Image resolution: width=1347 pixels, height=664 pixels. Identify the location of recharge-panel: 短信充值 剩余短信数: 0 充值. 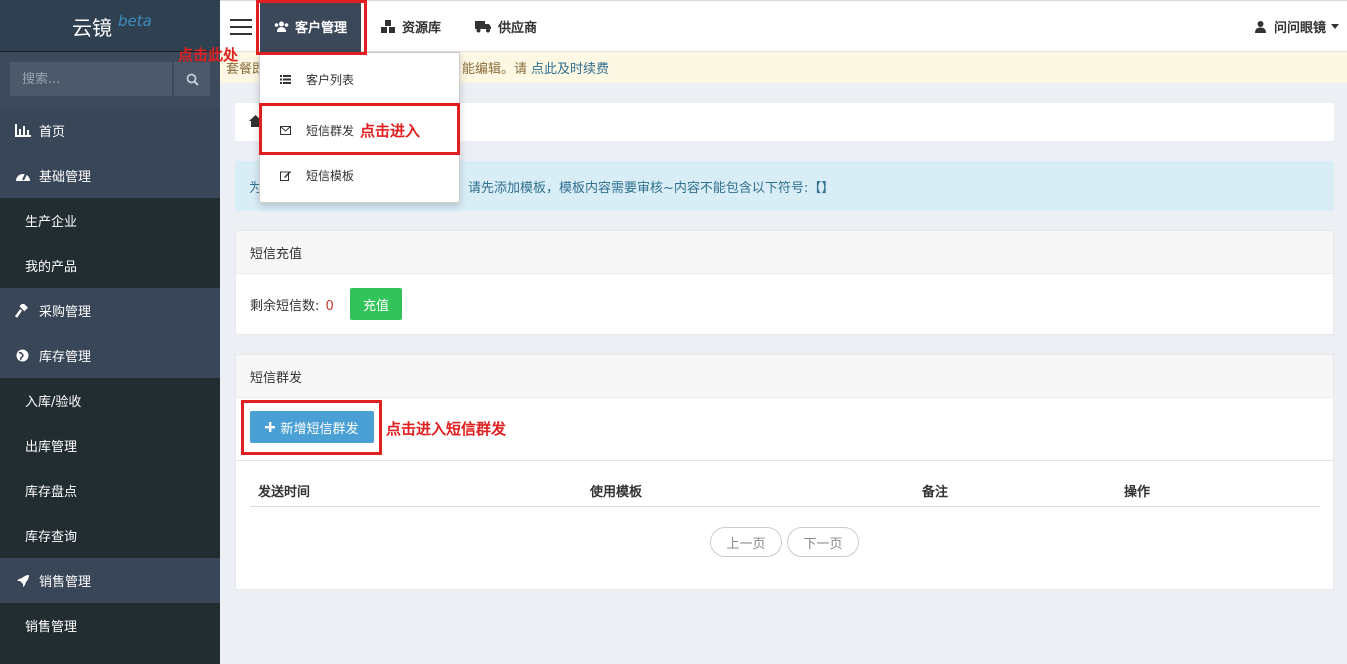
(784, 282).